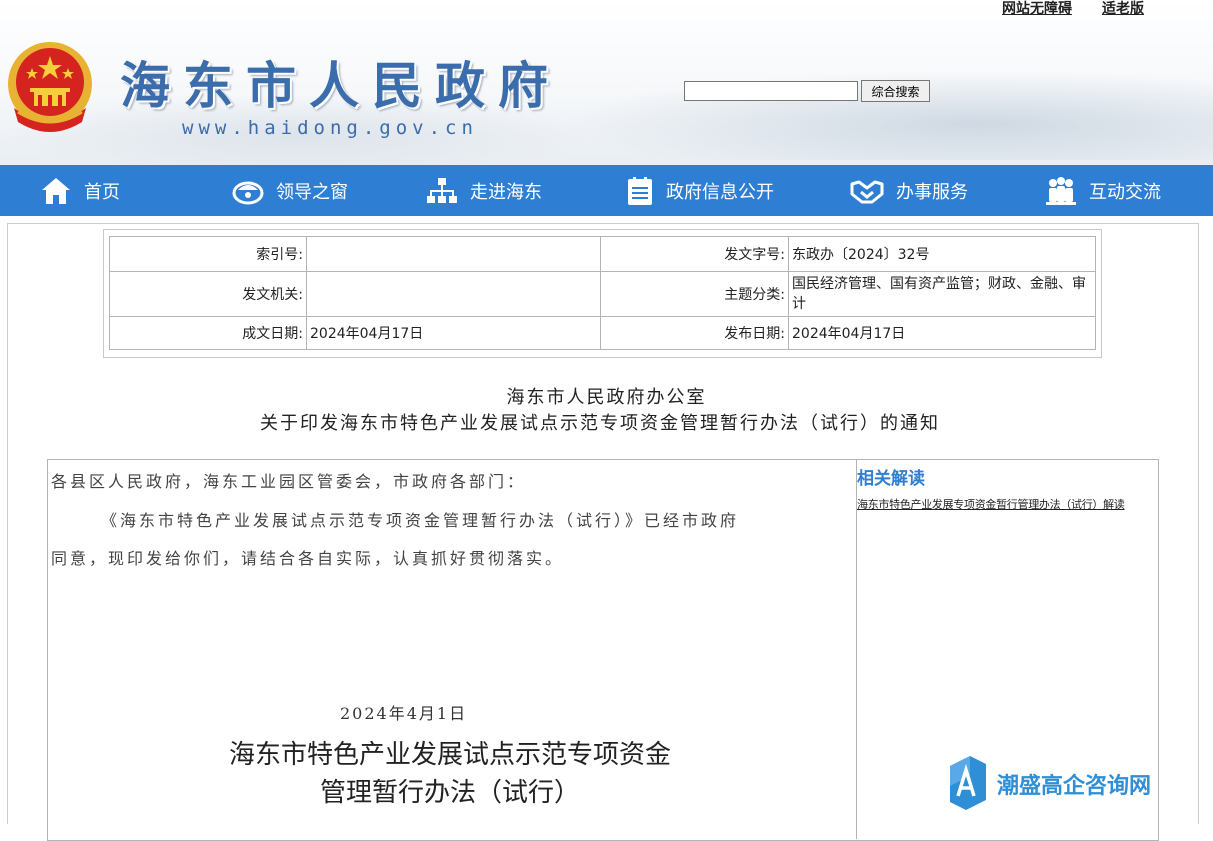  I want to click on handshake-icon, so click(867, 191).